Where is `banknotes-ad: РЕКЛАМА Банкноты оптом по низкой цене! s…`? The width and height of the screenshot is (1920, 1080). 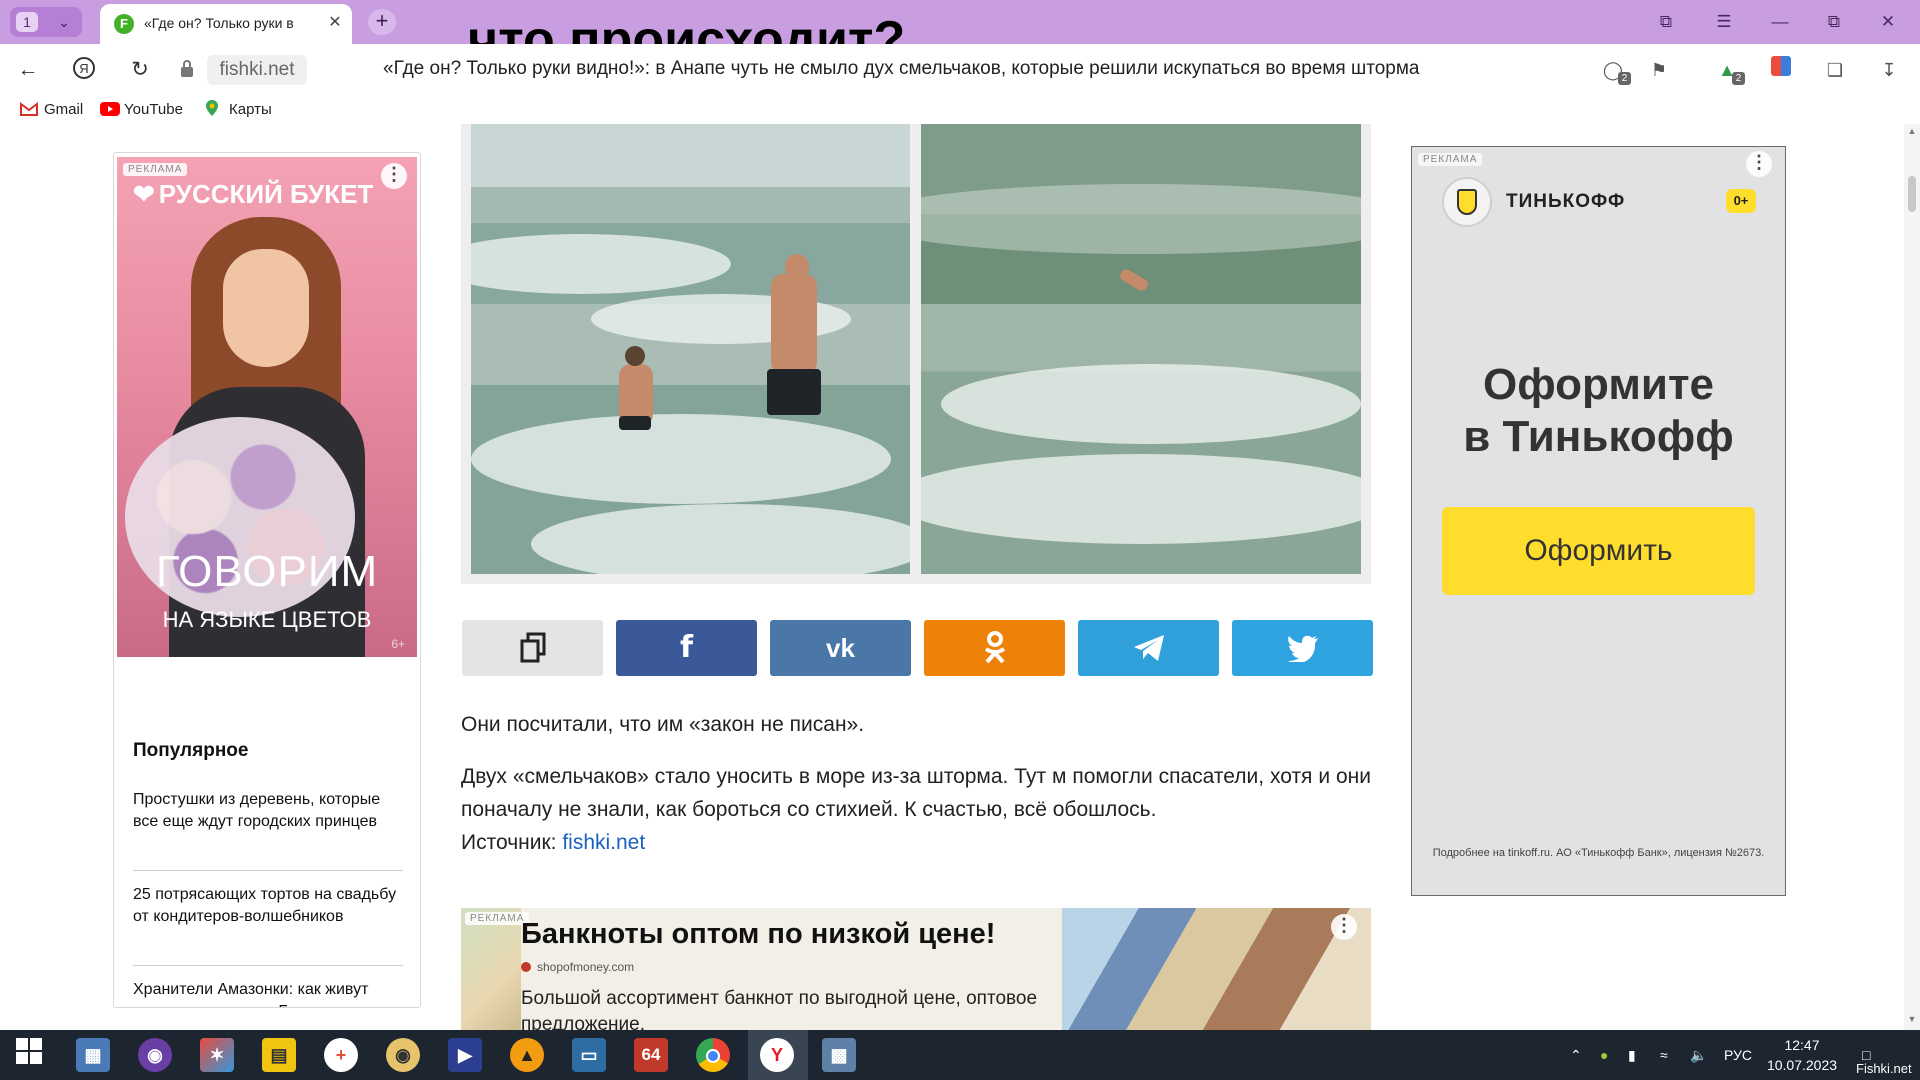 banknotes-ad: РЕКЛАМА Банкноты оптом по низкой цене! s… is located at coordinates (916, 969).